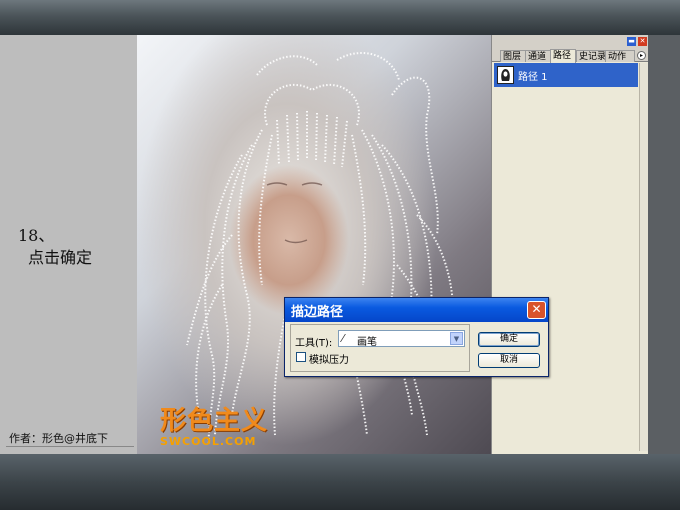 Image resolution: width=680 pixels, height=510 pixels. I want to click on panel-tabs: 图层 通道 路径 史记录 动作 ▸, so click(570, 55).